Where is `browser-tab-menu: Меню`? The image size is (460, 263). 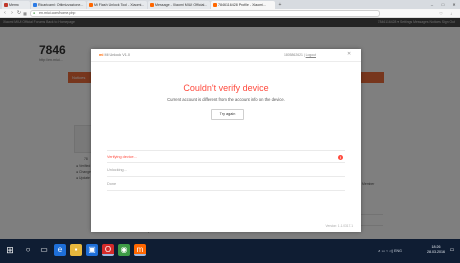
browser-tab-menu: Меню is located at coordinates (16, 5).